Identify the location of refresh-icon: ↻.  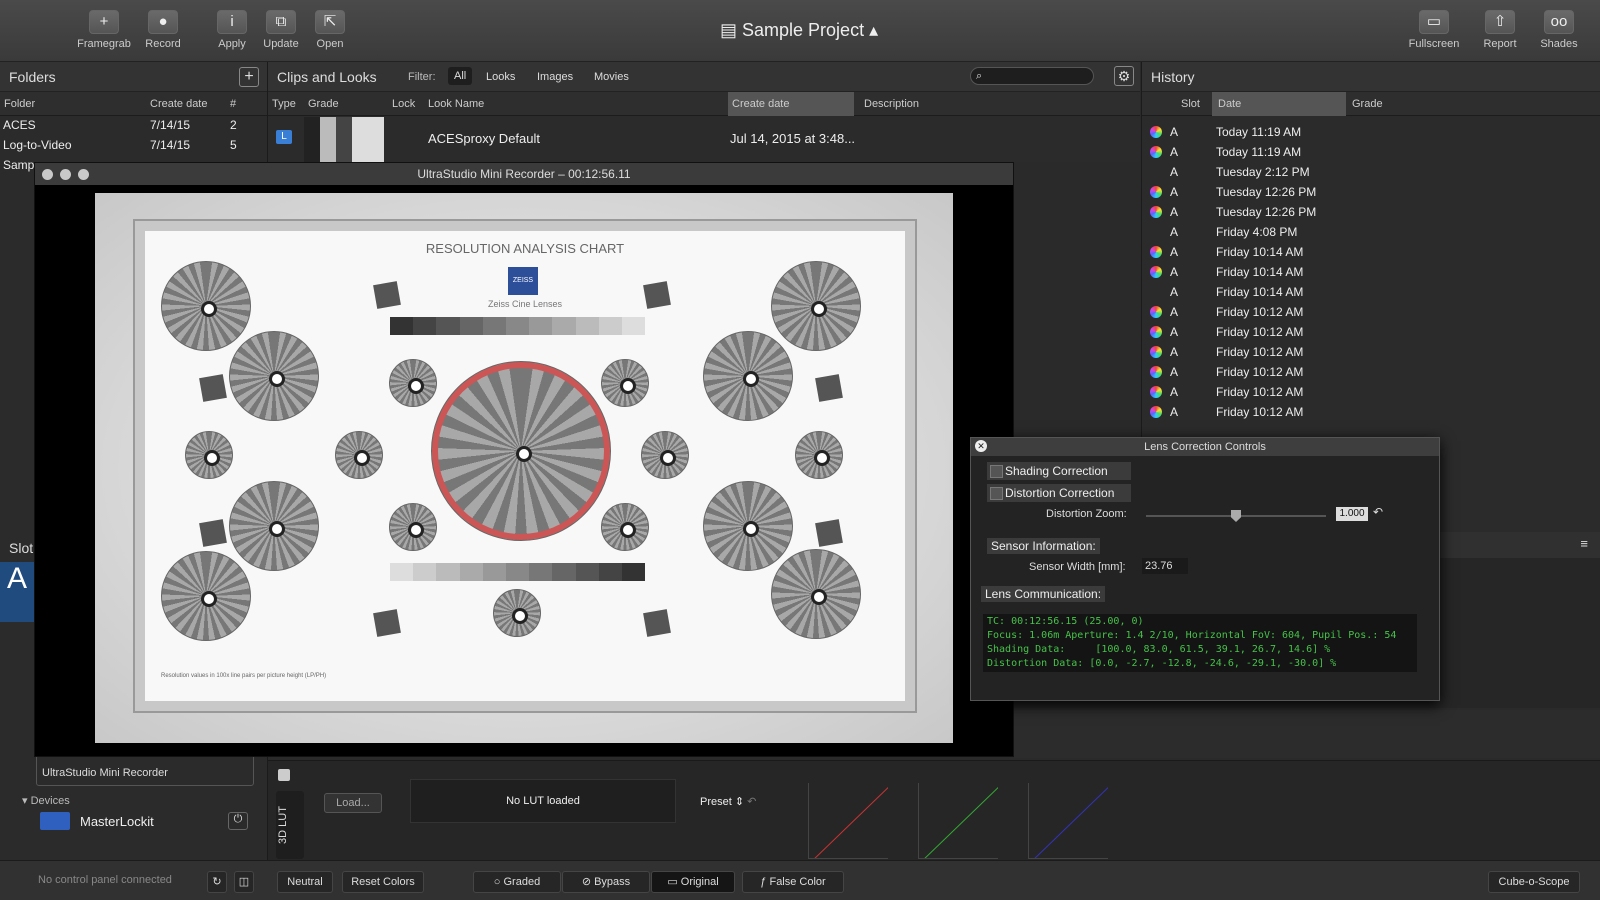
(217, 882).